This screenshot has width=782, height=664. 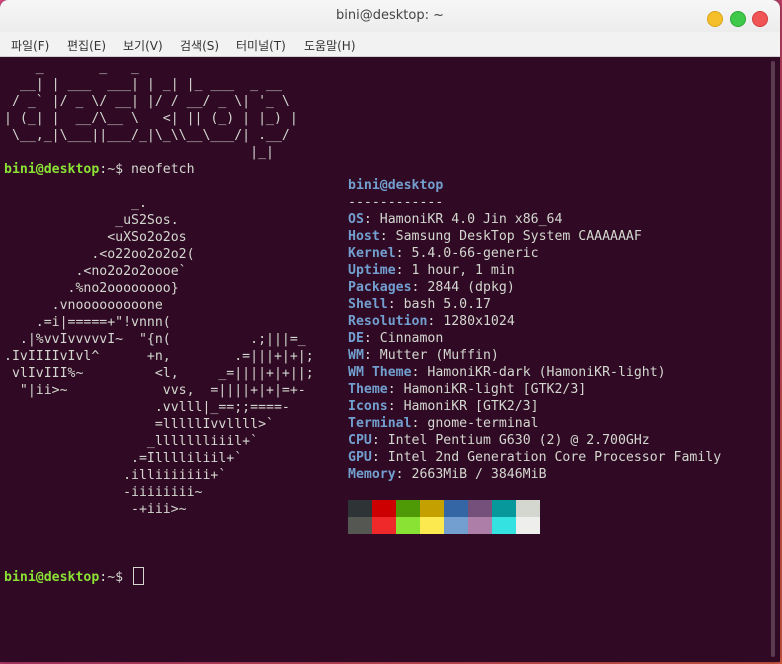 I want to click on info-row: Kernel: 5.4.0-66-generic, so click(x=534, y=253).